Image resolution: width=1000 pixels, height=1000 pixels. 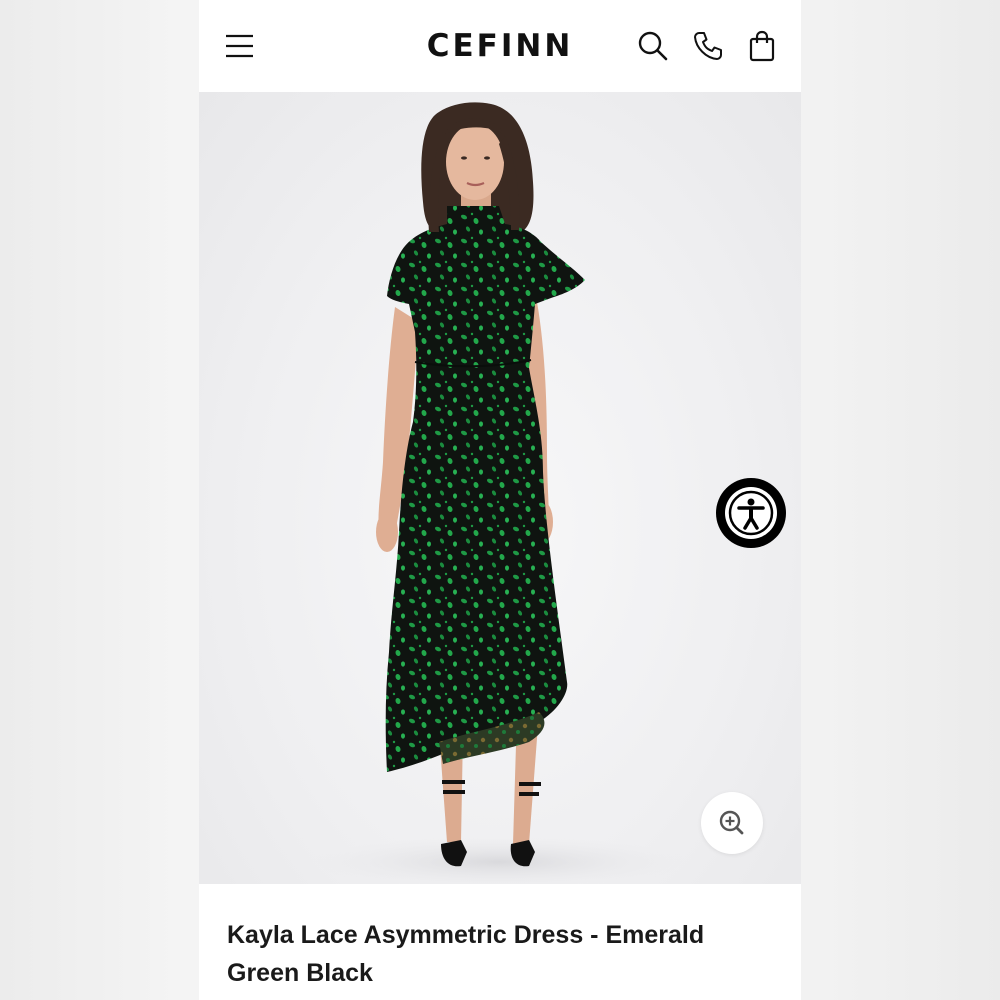 What do you see at coordinates (653, 46) in the screenshot?
I see `search-icon` at bounding box center [653, 46].